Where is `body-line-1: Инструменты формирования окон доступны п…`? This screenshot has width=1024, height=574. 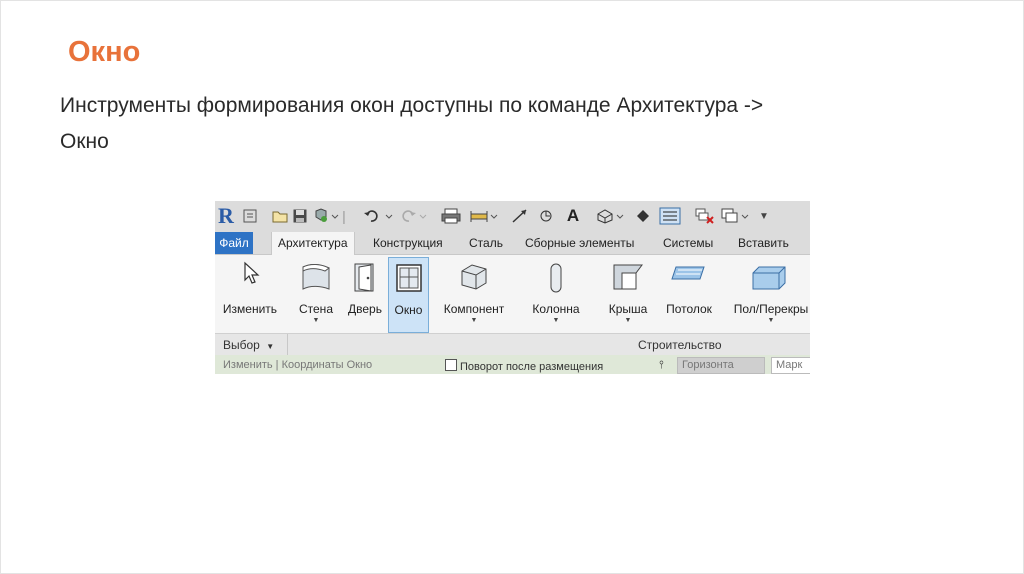 body-line-1: Инструменты формирования окон доступны п… is located at coordinates (412, 105).